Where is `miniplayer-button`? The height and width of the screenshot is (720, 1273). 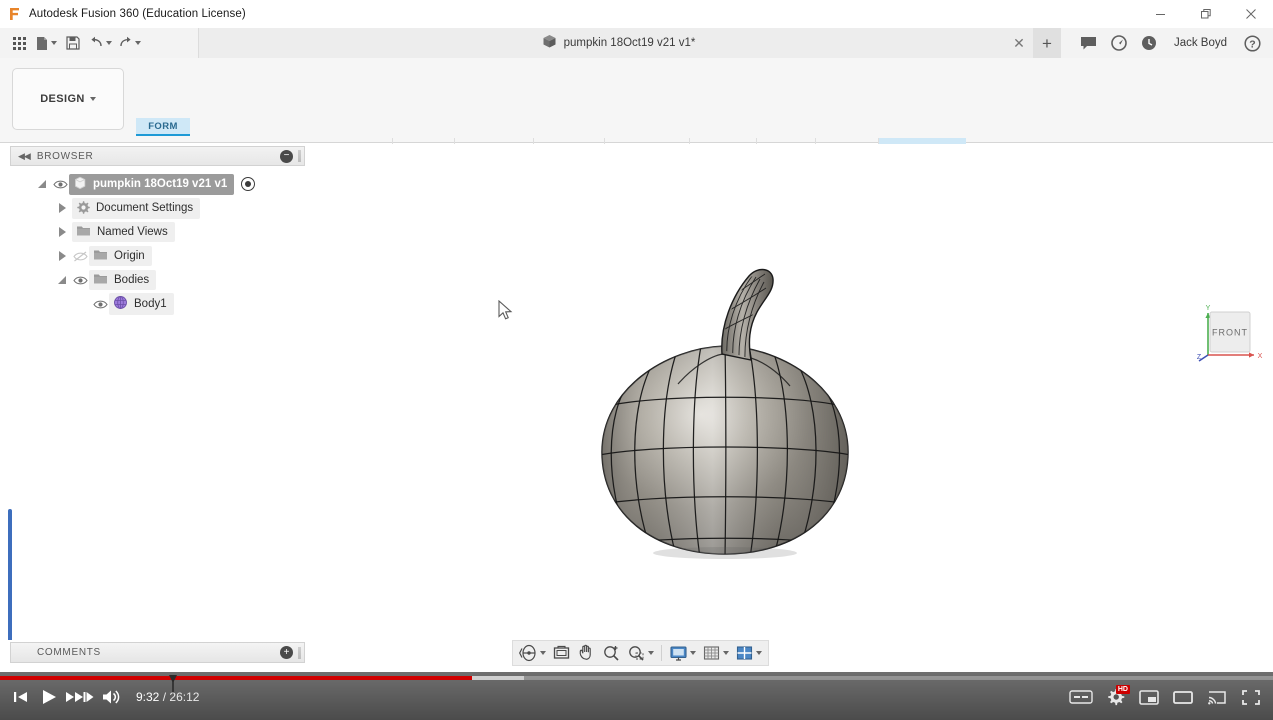
miniplayer-button is located at coordinates (1149, 697).